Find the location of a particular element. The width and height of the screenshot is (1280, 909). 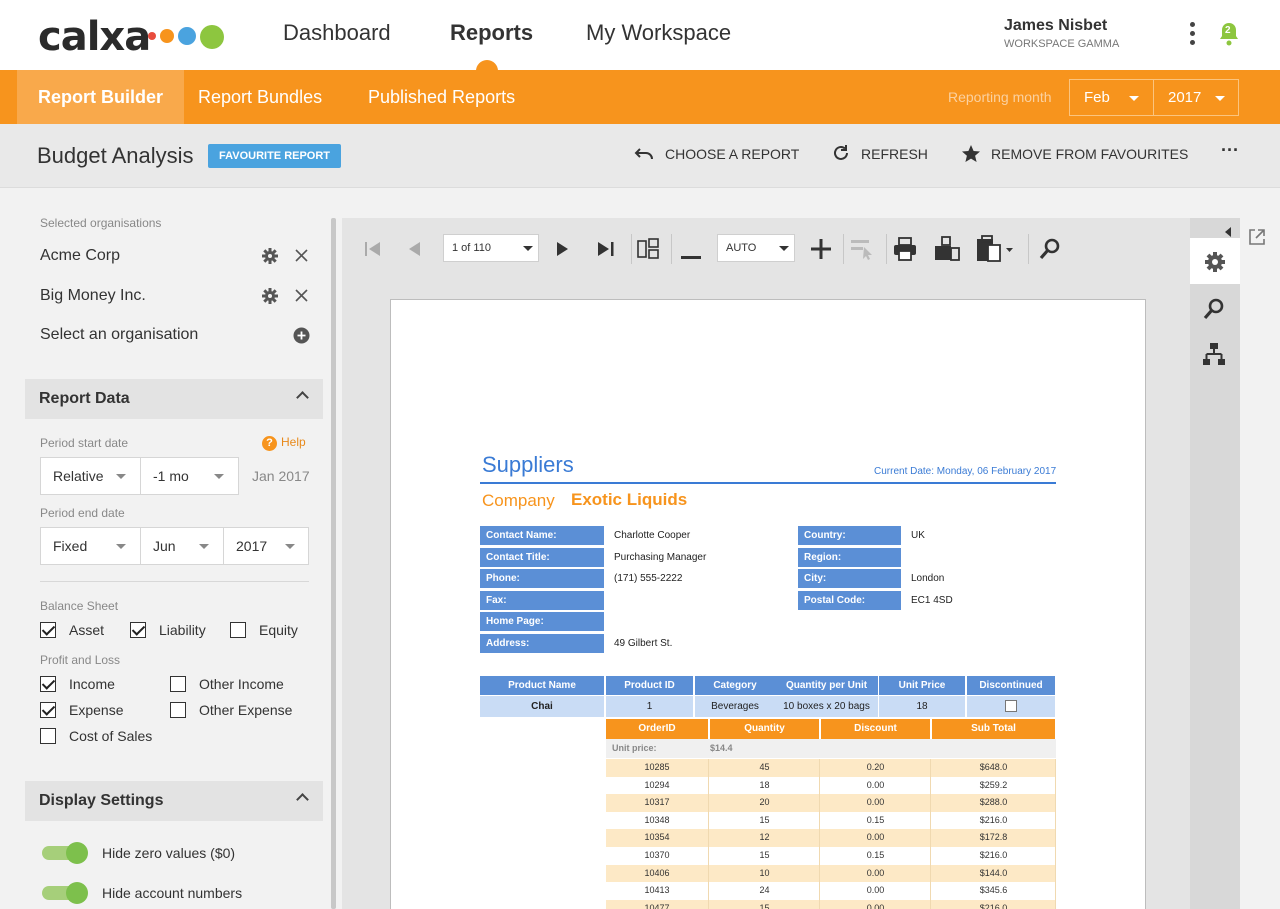

nav-dashboard: Dashboard is located at coordinates (337, 33).